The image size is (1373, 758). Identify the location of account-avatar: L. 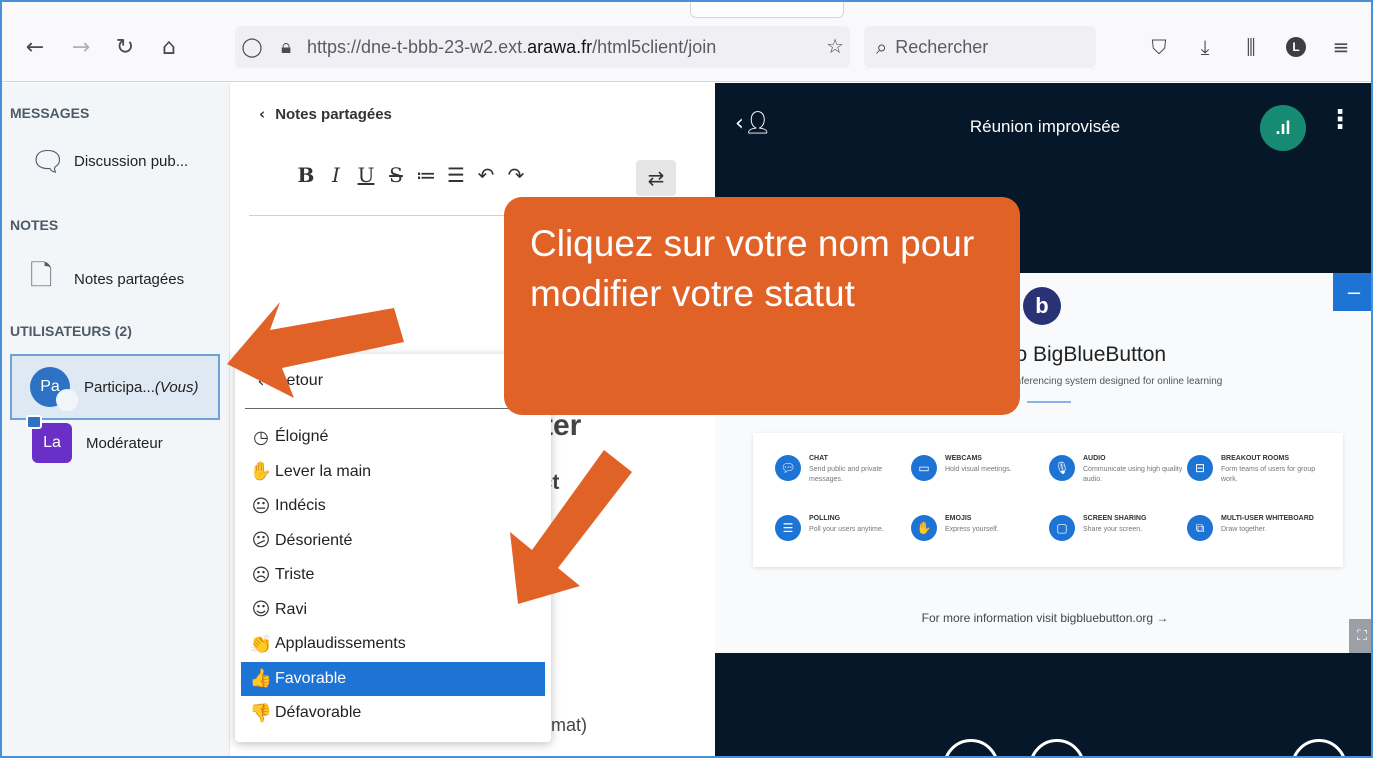
(1296, 47).